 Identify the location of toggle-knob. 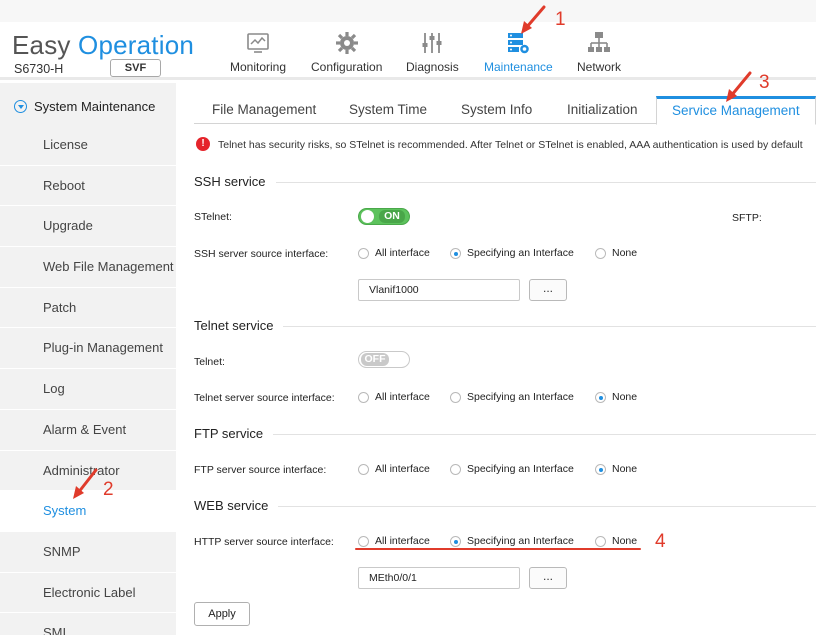
(367, 216).